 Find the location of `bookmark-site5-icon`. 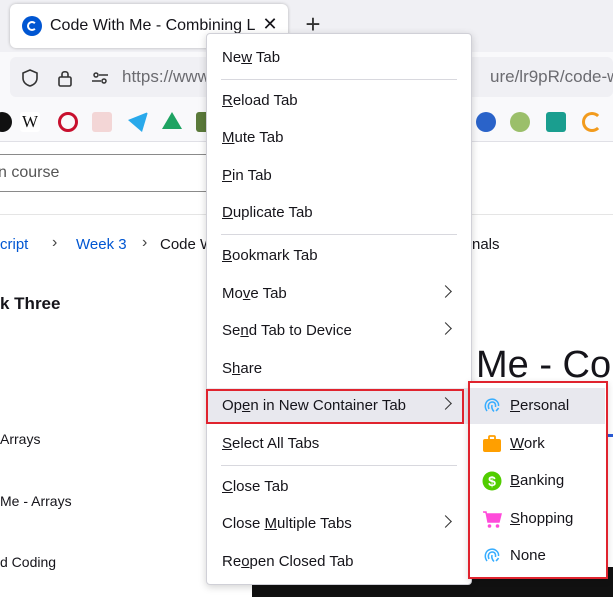

bookmark-site5-icon is located at coordinates (556, 122).